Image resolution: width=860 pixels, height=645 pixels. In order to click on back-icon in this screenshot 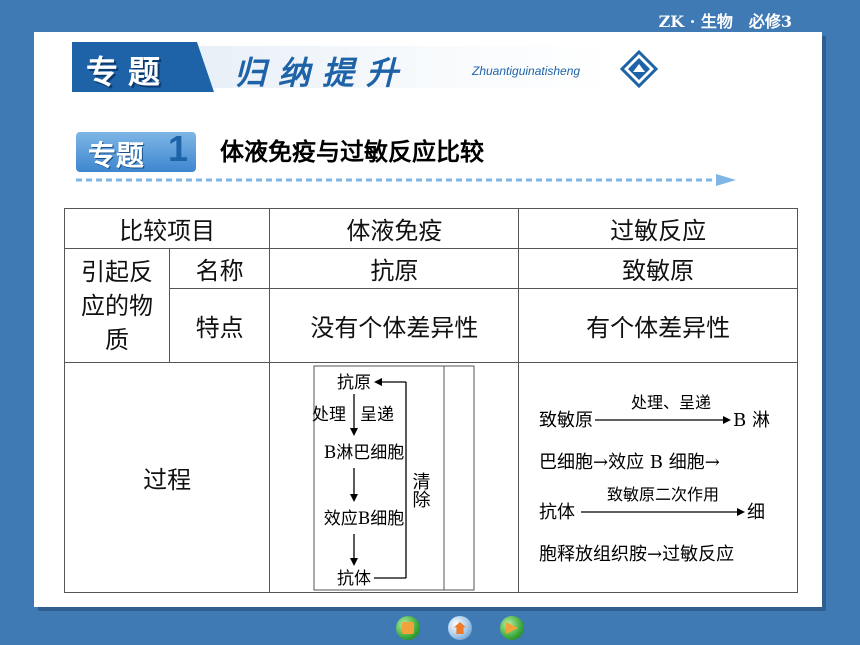, I will do `click(460, 628)`.